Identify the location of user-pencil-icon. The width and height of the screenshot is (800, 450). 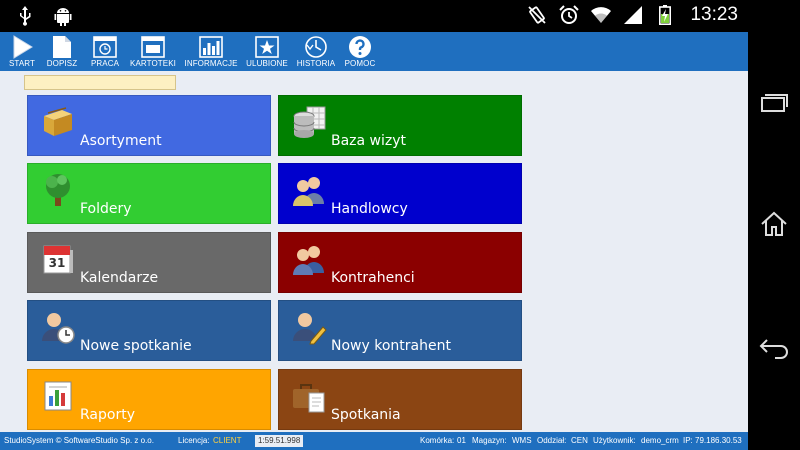
(309, 327).